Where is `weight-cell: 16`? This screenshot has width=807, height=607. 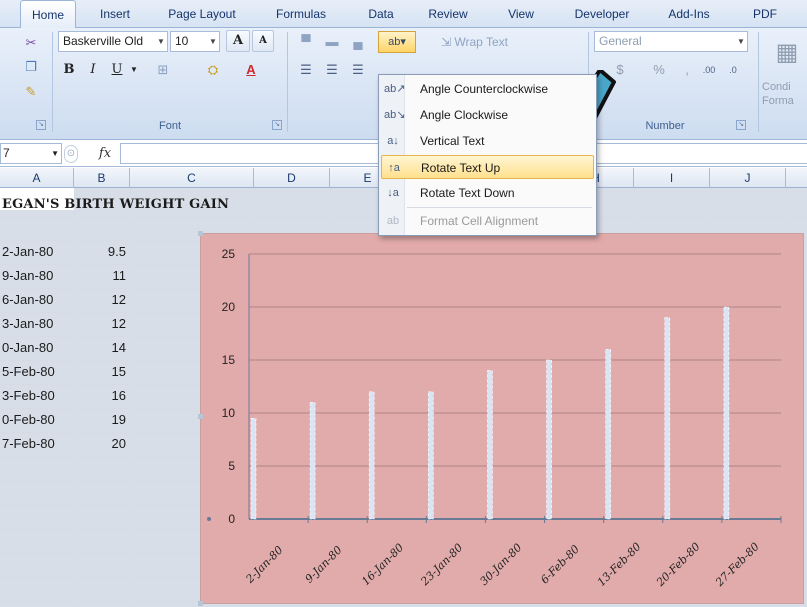 weight-cell: 16 is located at coordinates (100, 396).